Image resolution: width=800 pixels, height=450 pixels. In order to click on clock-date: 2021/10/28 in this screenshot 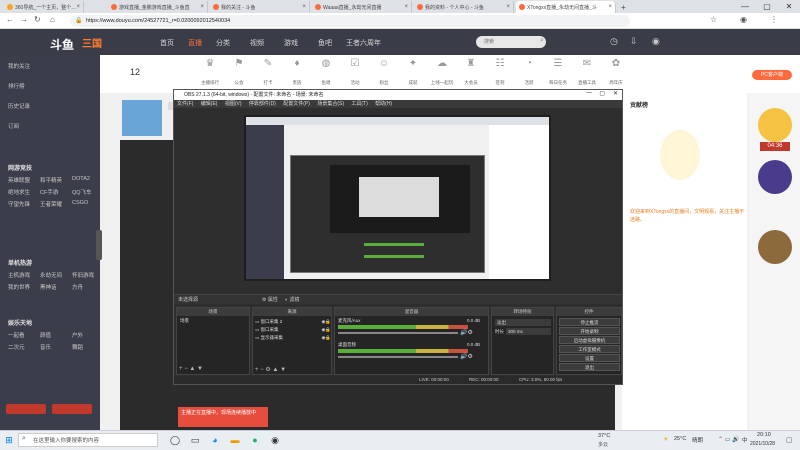, I will do `click(762, 444)`.